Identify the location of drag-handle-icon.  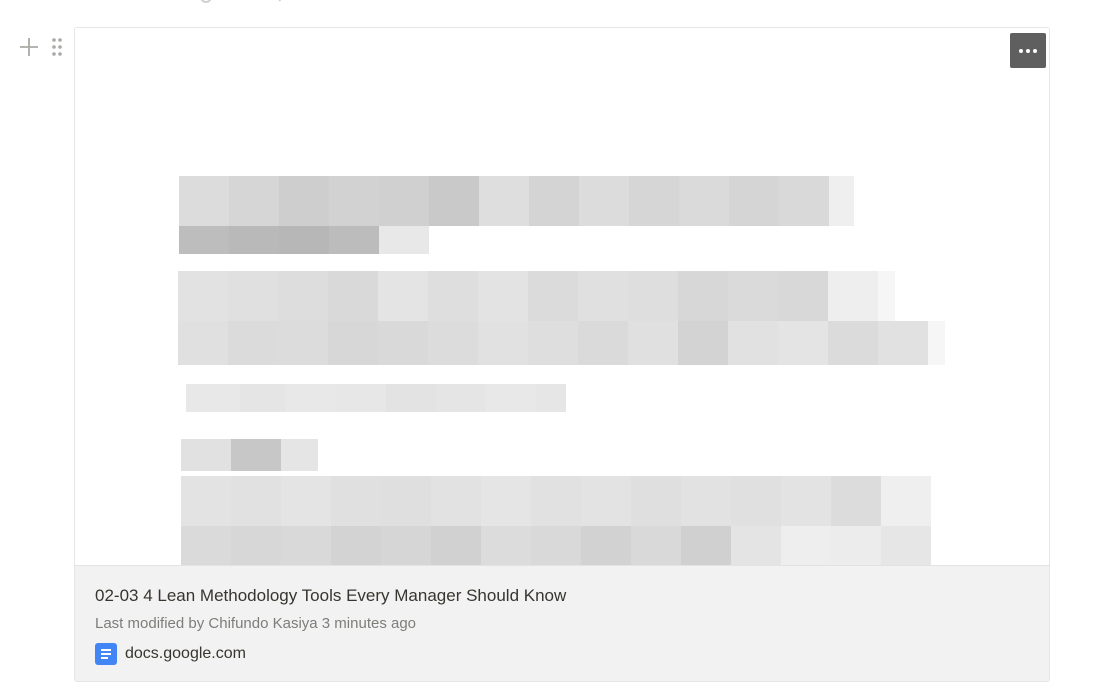
(57, 47).